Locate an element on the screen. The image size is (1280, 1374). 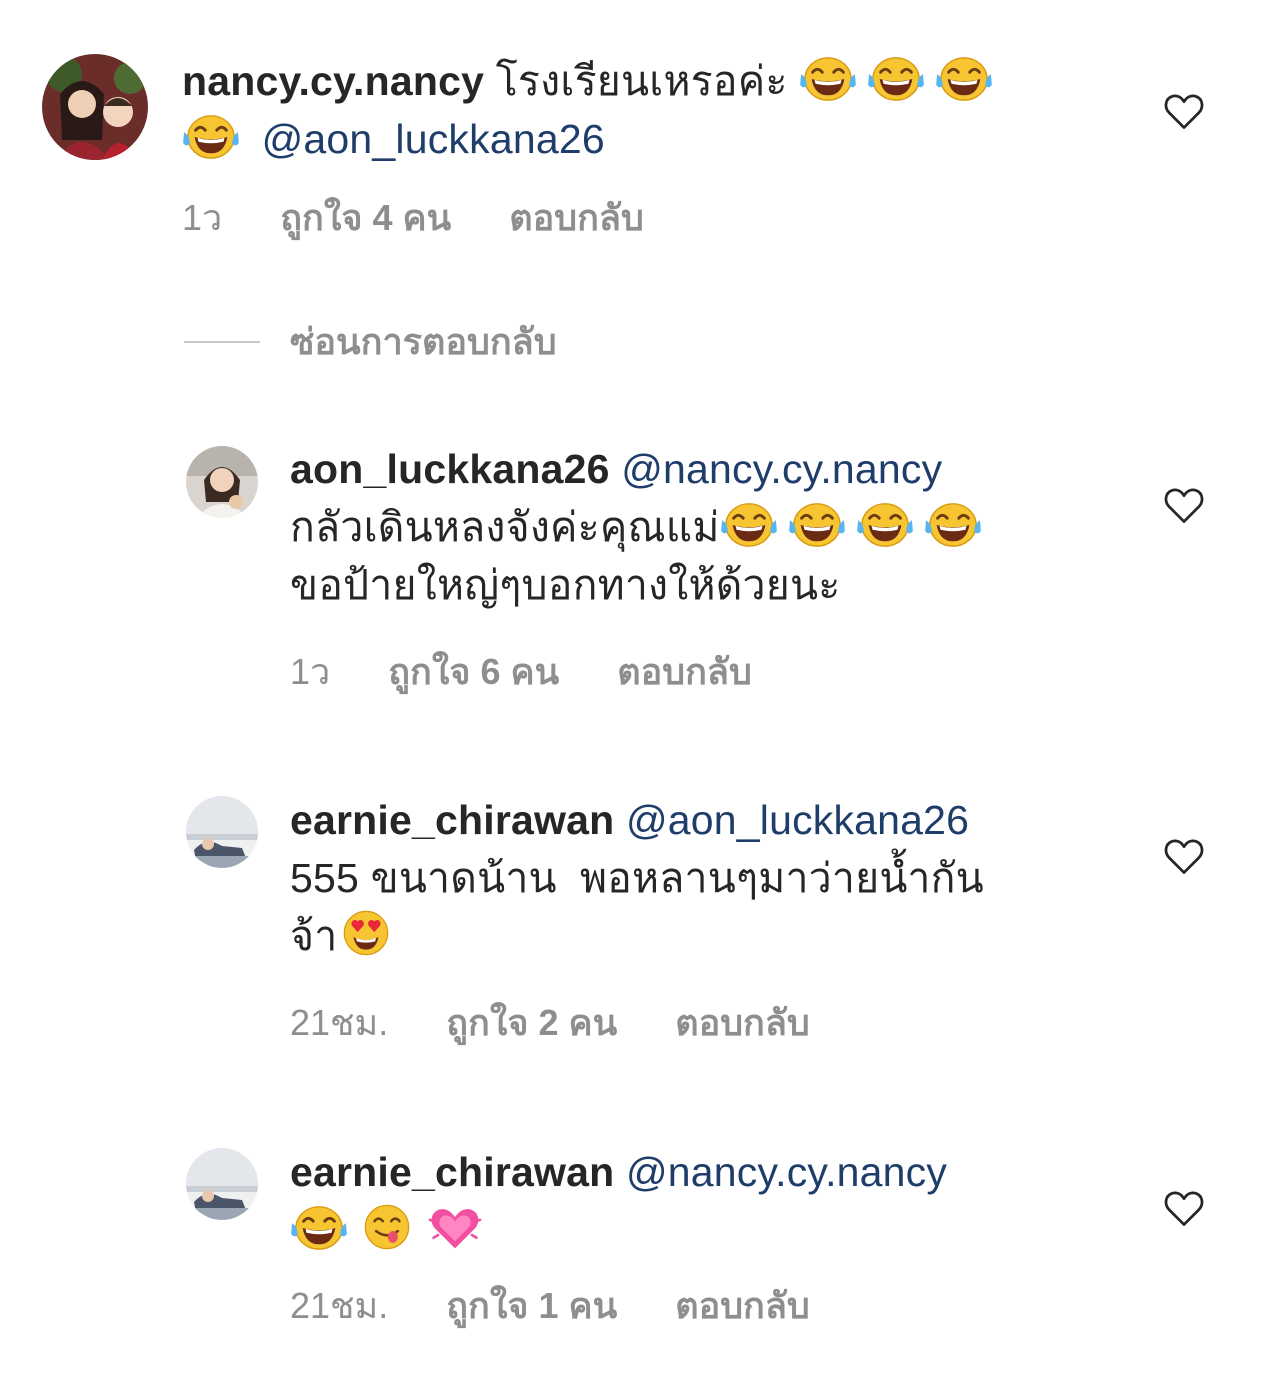
hide-replies-label: ซ่อนการตอบกลับ is located at coordinates (423, 342).